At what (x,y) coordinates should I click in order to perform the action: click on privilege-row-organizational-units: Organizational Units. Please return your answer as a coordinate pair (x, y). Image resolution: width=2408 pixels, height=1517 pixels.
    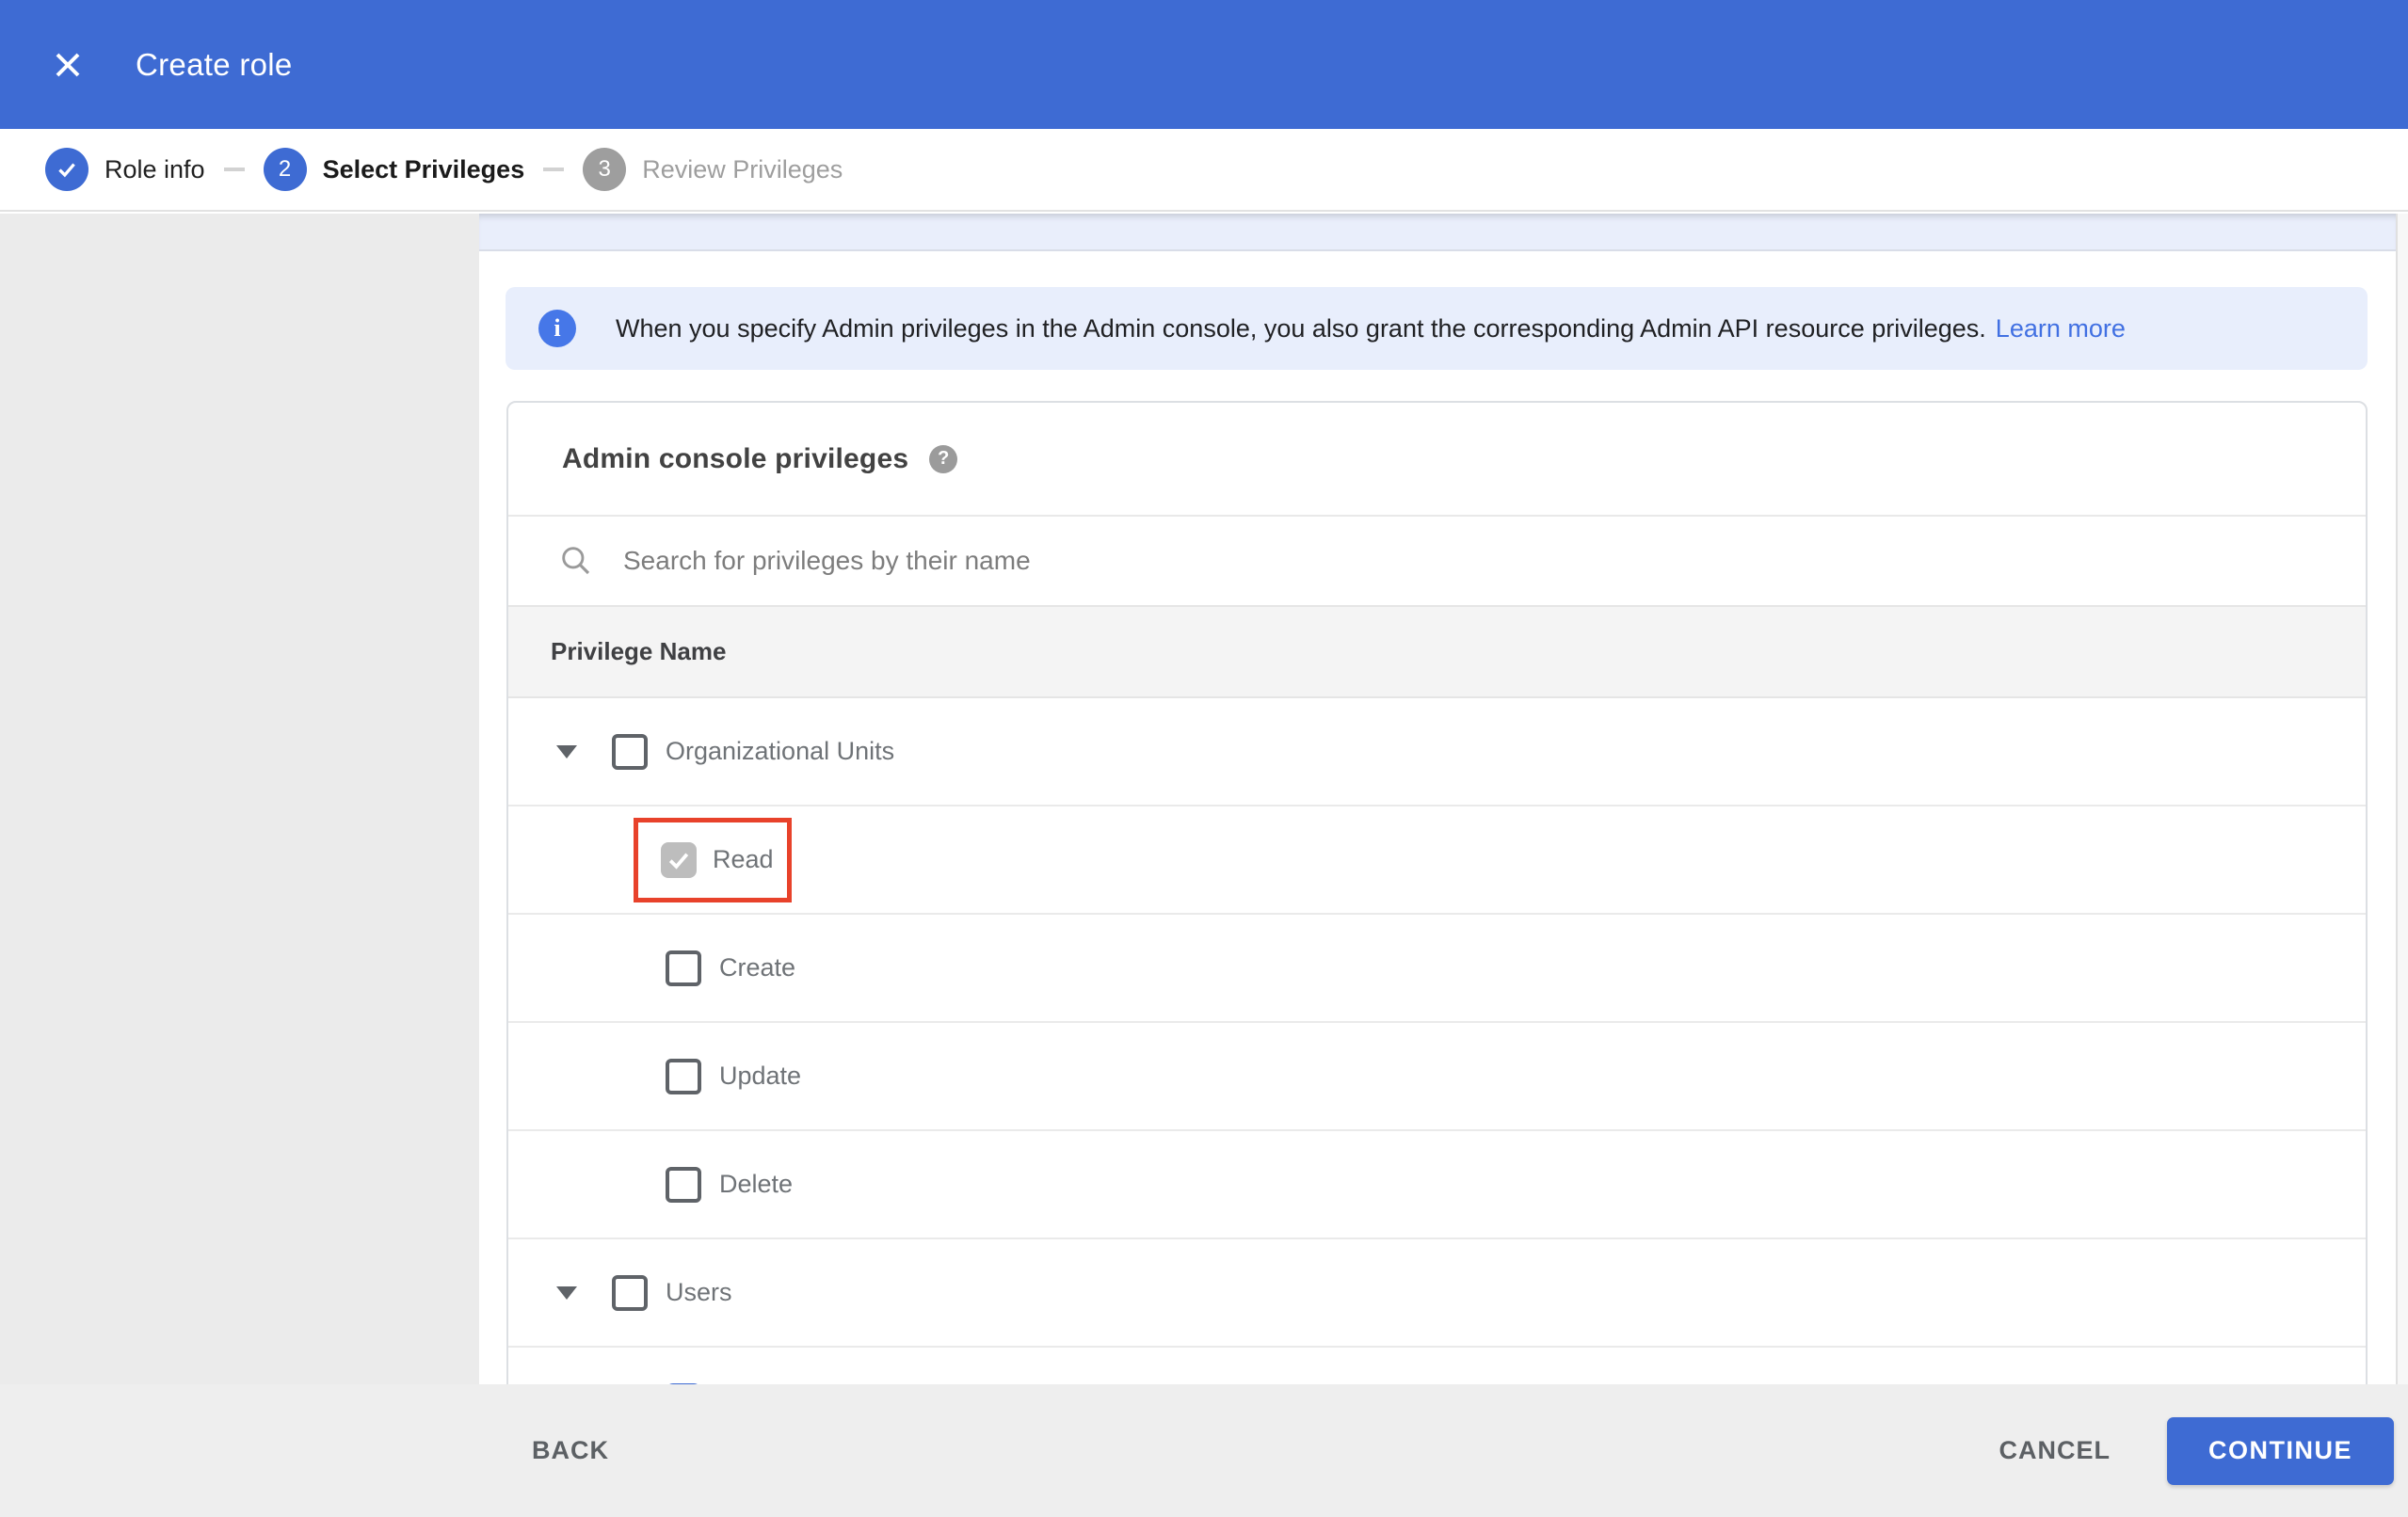
    Looking at the image, I should click on (1437, 752).